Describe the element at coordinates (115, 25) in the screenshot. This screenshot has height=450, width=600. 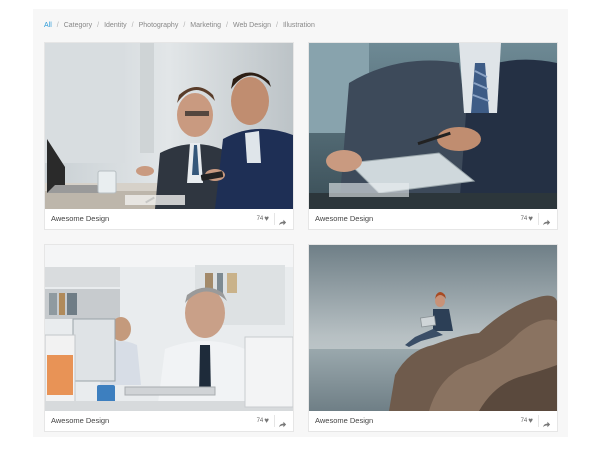
I see `filter-identity: Identity` at that location.